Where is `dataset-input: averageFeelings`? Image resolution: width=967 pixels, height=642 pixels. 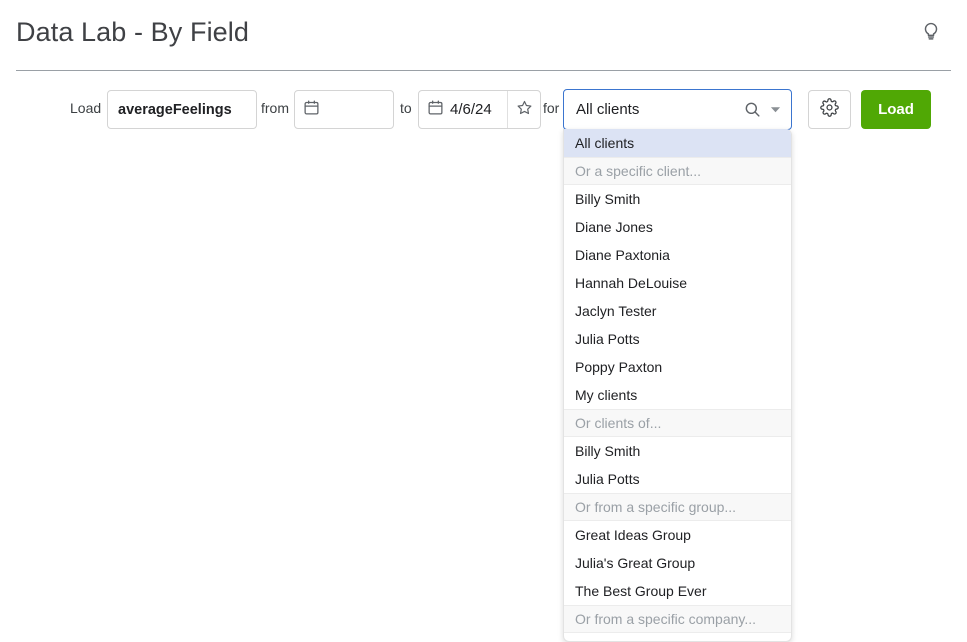
dataset-input: averageFeelings is located at coordinates (182, 109).